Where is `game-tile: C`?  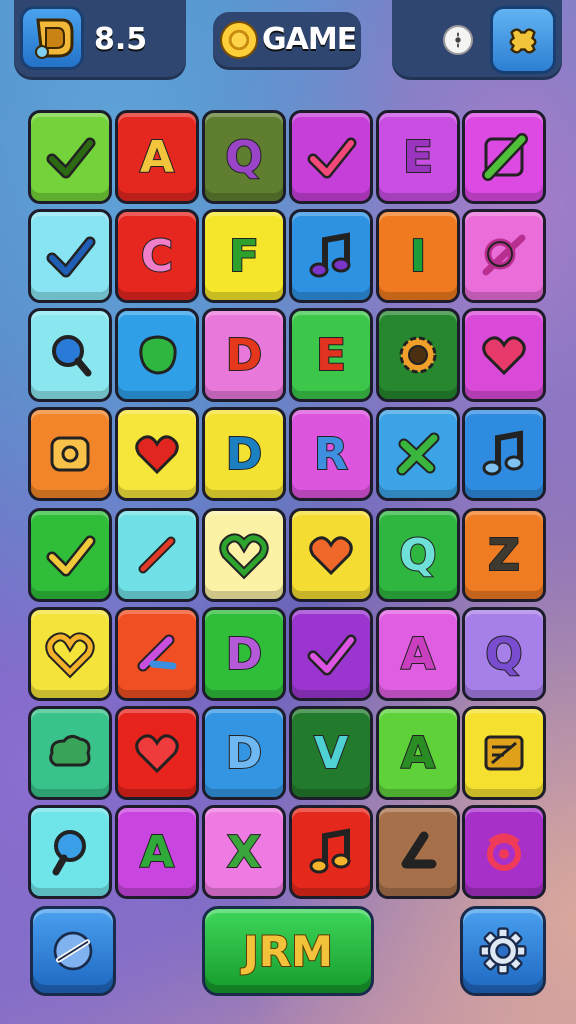
game-tile: C is located at coordinates (157, 256).